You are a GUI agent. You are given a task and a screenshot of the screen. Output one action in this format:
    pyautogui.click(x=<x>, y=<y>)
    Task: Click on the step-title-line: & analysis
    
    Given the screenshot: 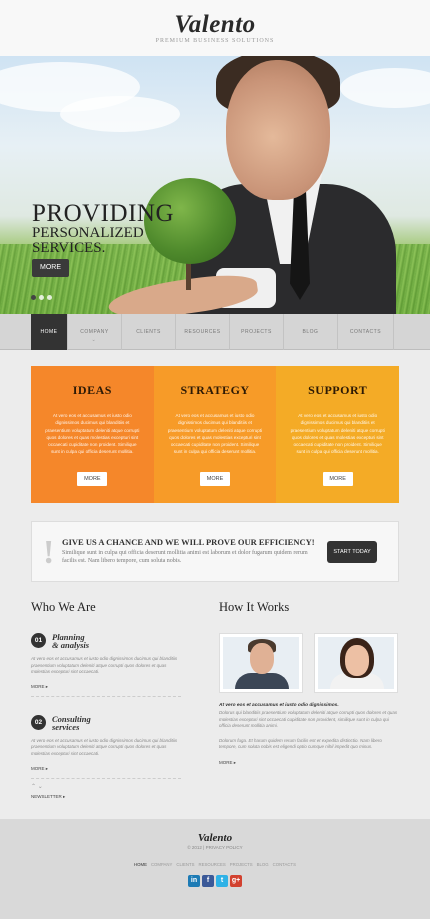 What is the action you would take?
    pyautogui.click(x=71, y=645)
    